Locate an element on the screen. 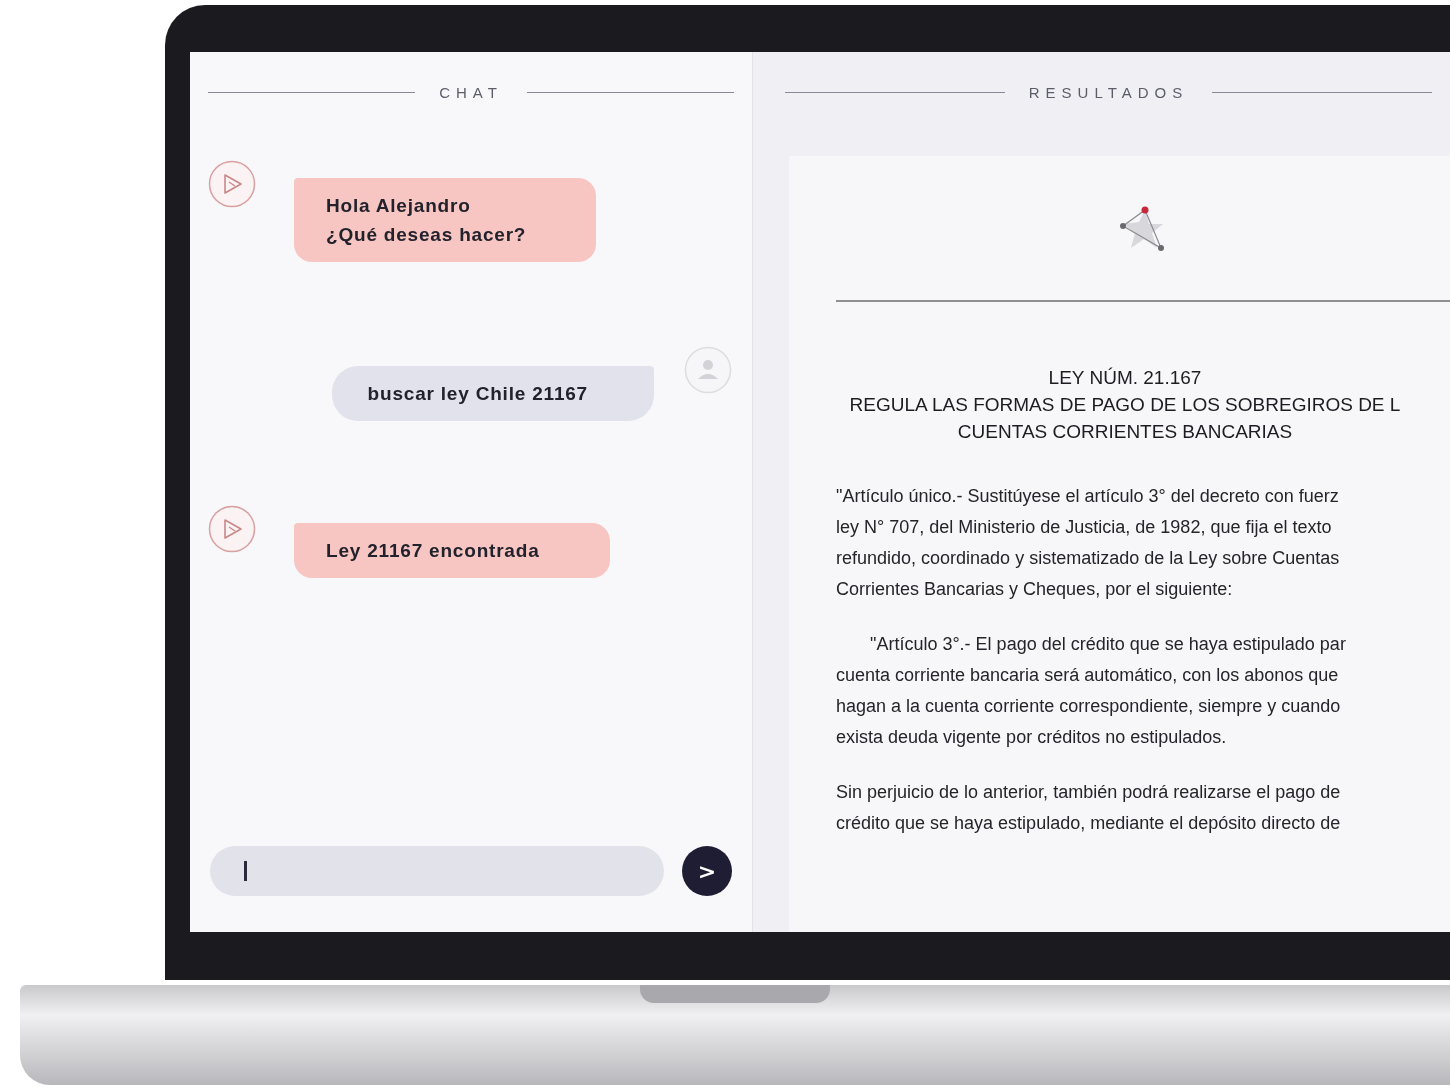  chat-bubble: Ley 21167 encontrada is located at coordinates (452, 550).